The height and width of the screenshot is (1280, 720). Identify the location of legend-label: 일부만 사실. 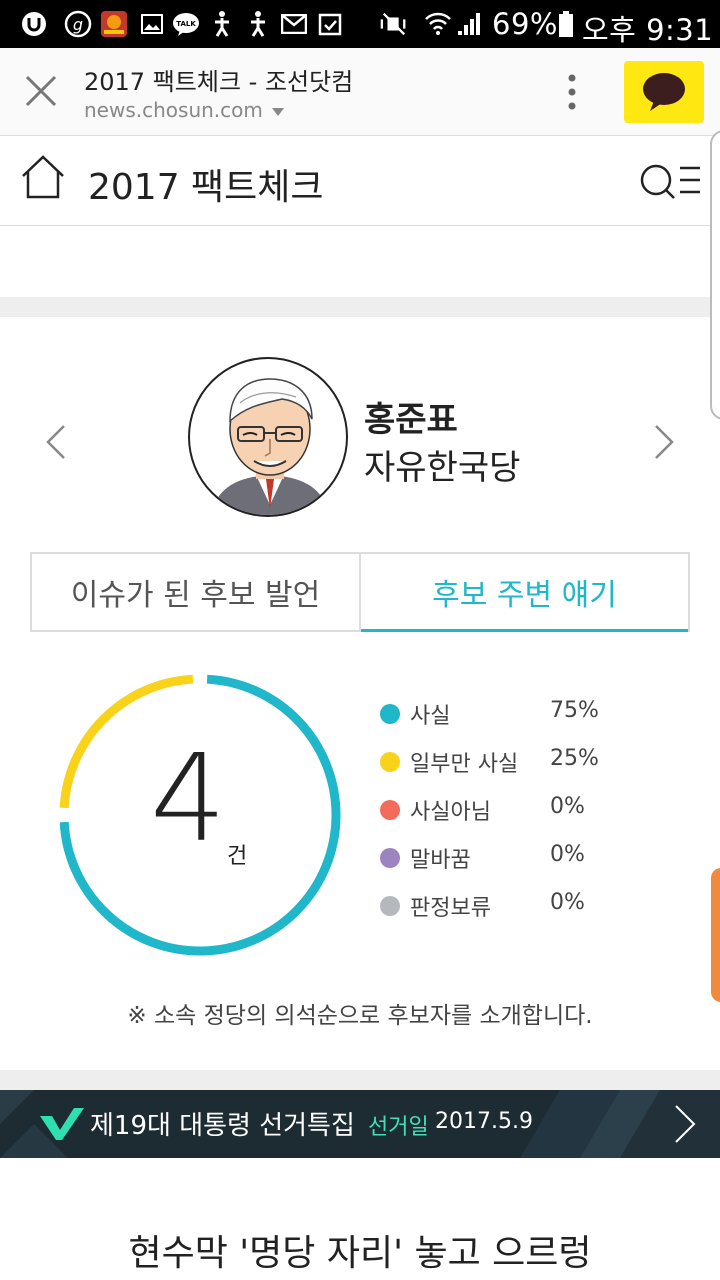
(464, 764).